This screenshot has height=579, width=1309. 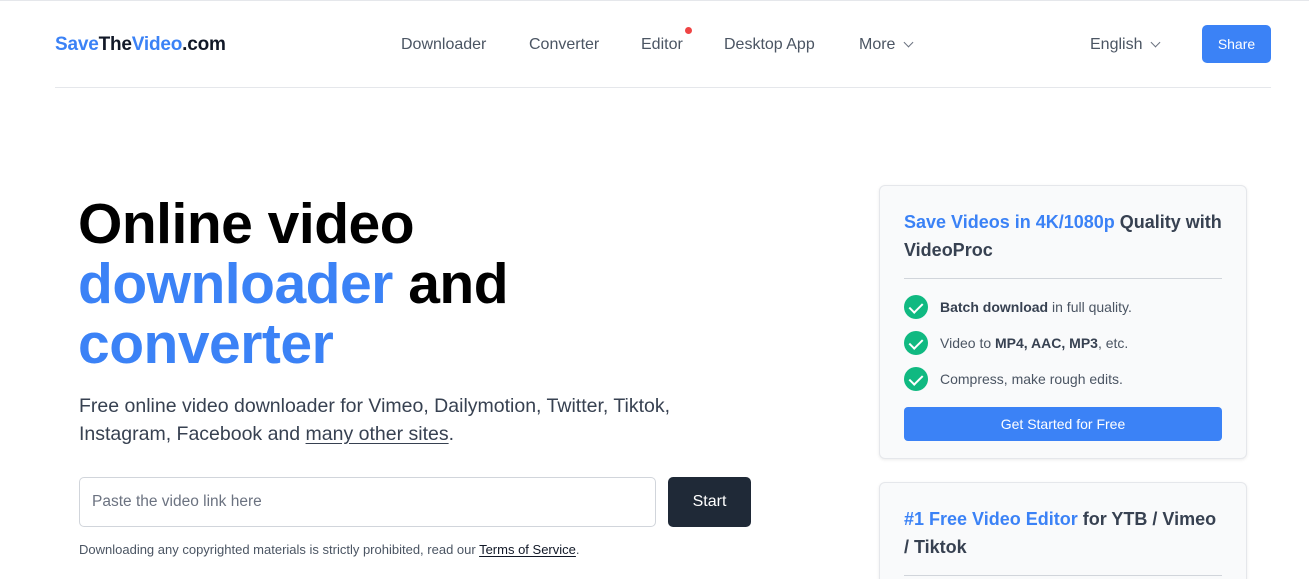 I want to click on language-label: English, so click(x=1116, y=44).